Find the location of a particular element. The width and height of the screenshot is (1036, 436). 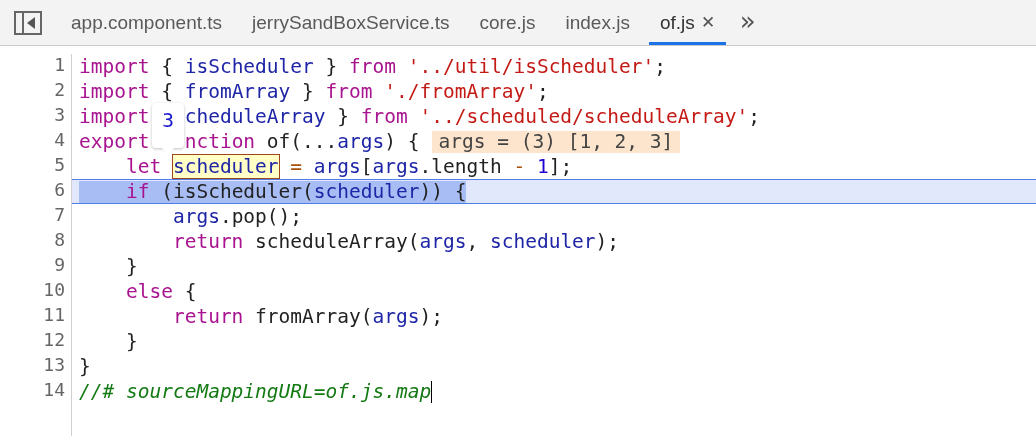

line-number: 13 is located at coordinates (53, 365).